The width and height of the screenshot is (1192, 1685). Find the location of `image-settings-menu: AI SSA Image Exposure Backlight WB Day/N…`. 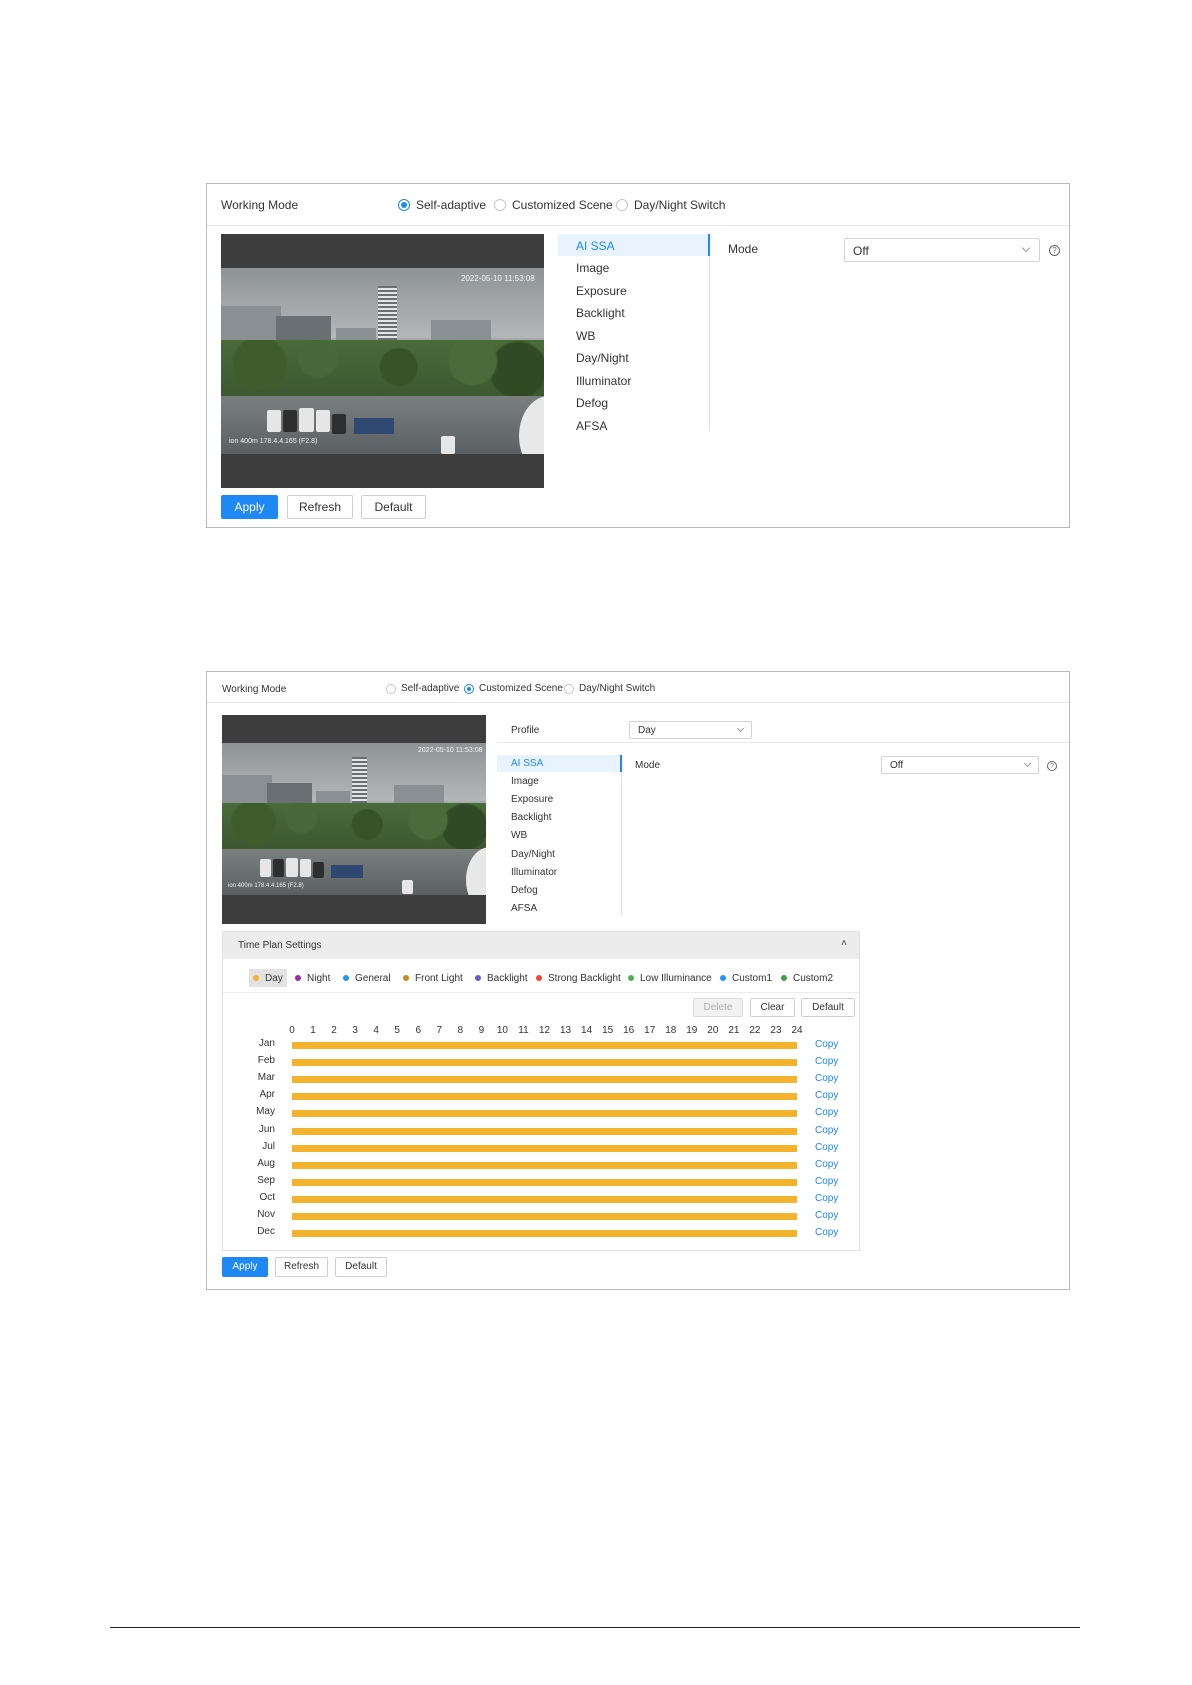

image-settings-menu: AI SSA Image Exposure Backlight WB Day/N… is located at coordinates (559, 835).